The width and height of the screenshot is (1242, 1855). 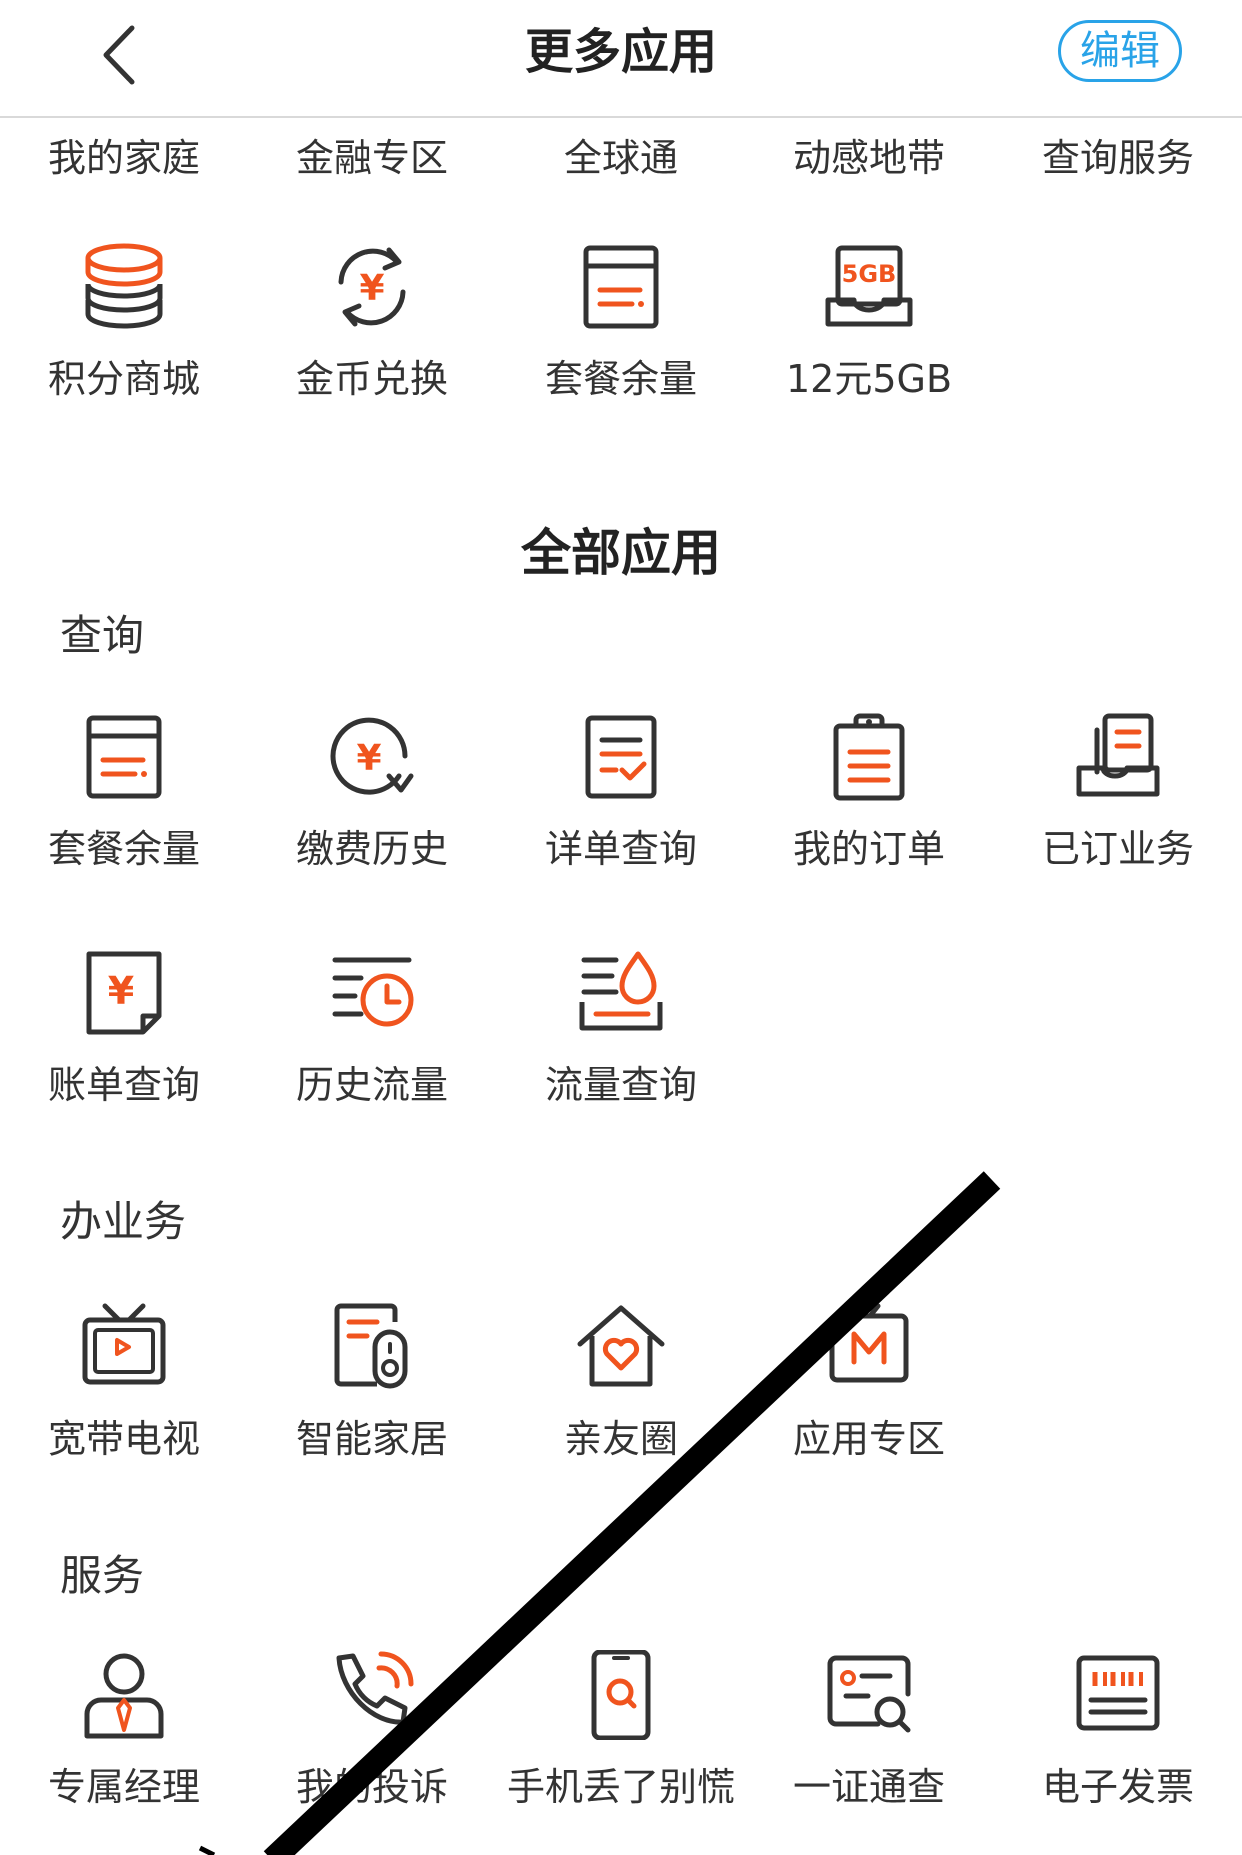 I want to click on app-subscribed-services: 已订业务, so click(x=1118, y=812).